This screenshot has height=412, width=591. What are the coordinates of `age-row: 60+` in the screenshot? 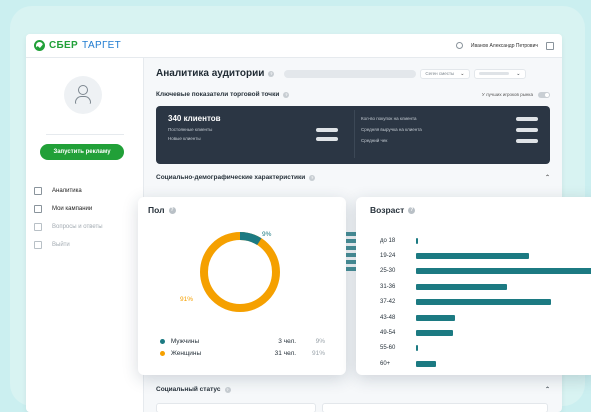 It's located at (485, 363).